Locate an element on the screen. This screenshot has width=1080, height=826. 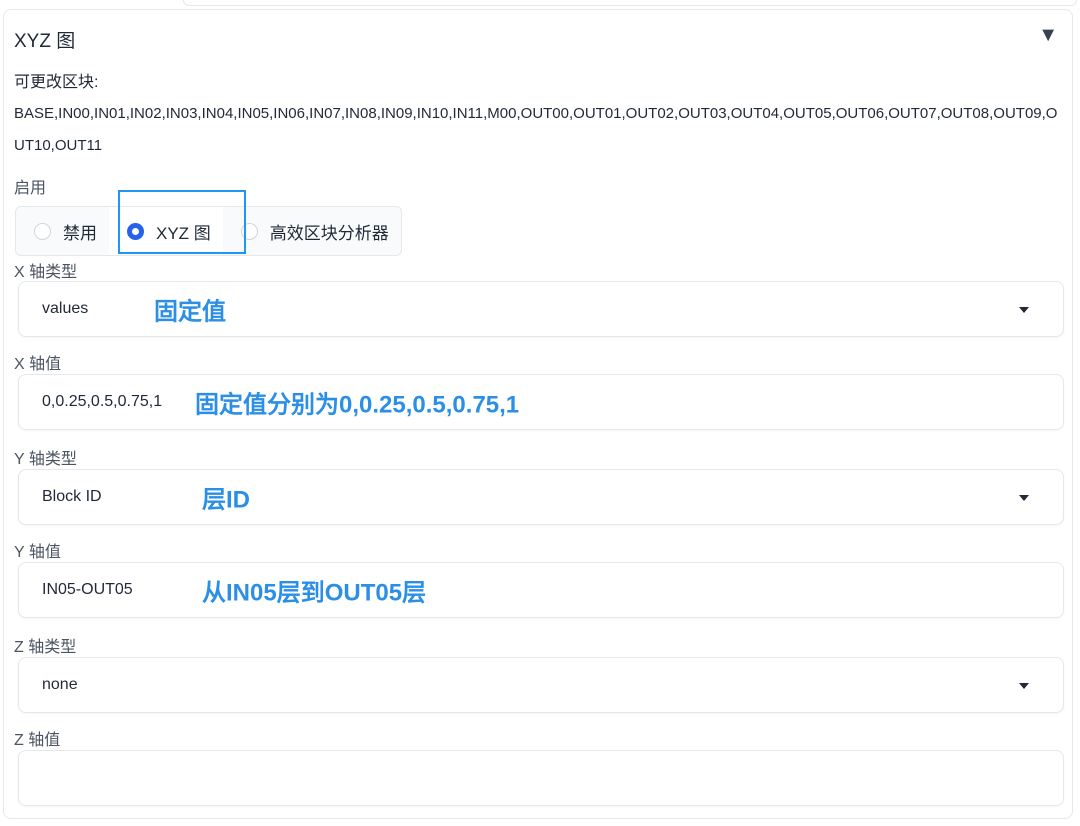
collapse-triangle-icon: ▼ is located at coordinates (1048, 35).